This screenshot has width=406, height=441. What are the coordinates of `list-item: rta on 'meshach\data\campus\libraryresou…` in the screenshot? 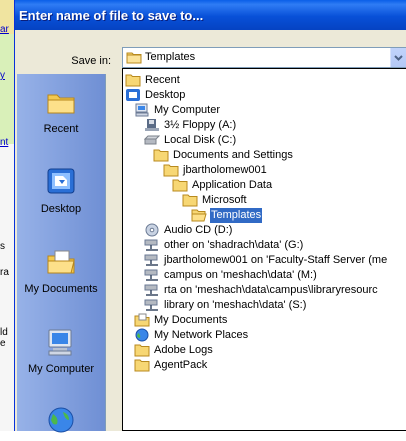 It's located at (261, 290).